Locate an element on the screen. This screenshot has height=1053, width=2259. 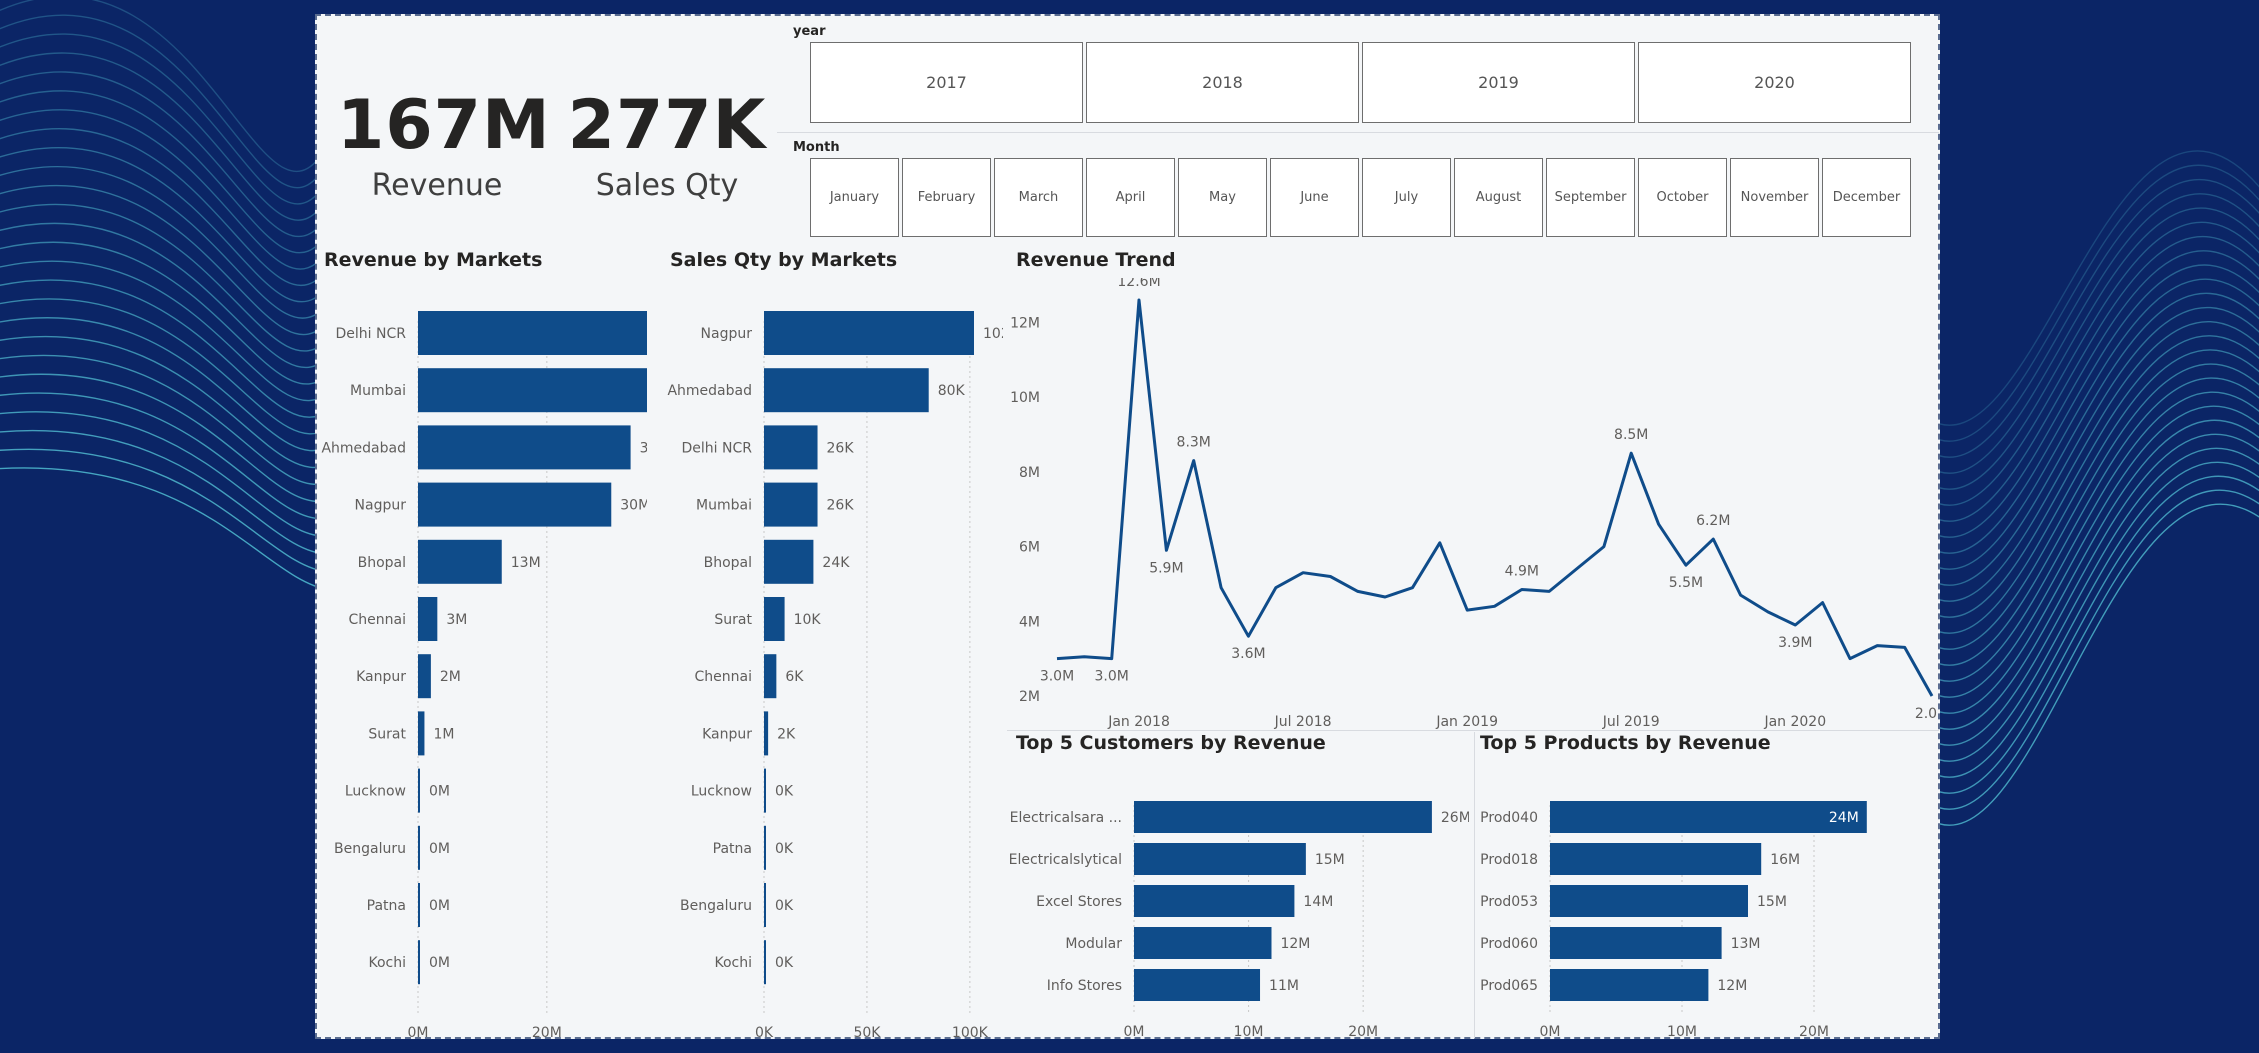
month-tile-june: June is located at coordinates (1314, 197).